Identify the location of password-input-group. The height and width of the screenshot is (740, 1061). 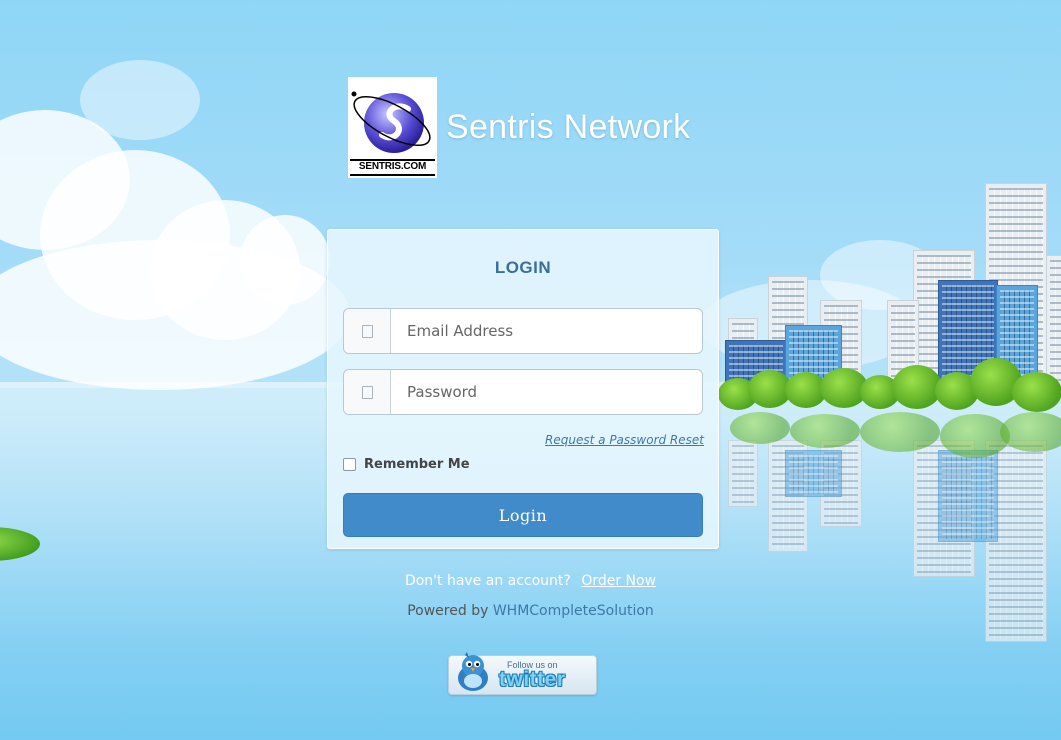
(523, 392).